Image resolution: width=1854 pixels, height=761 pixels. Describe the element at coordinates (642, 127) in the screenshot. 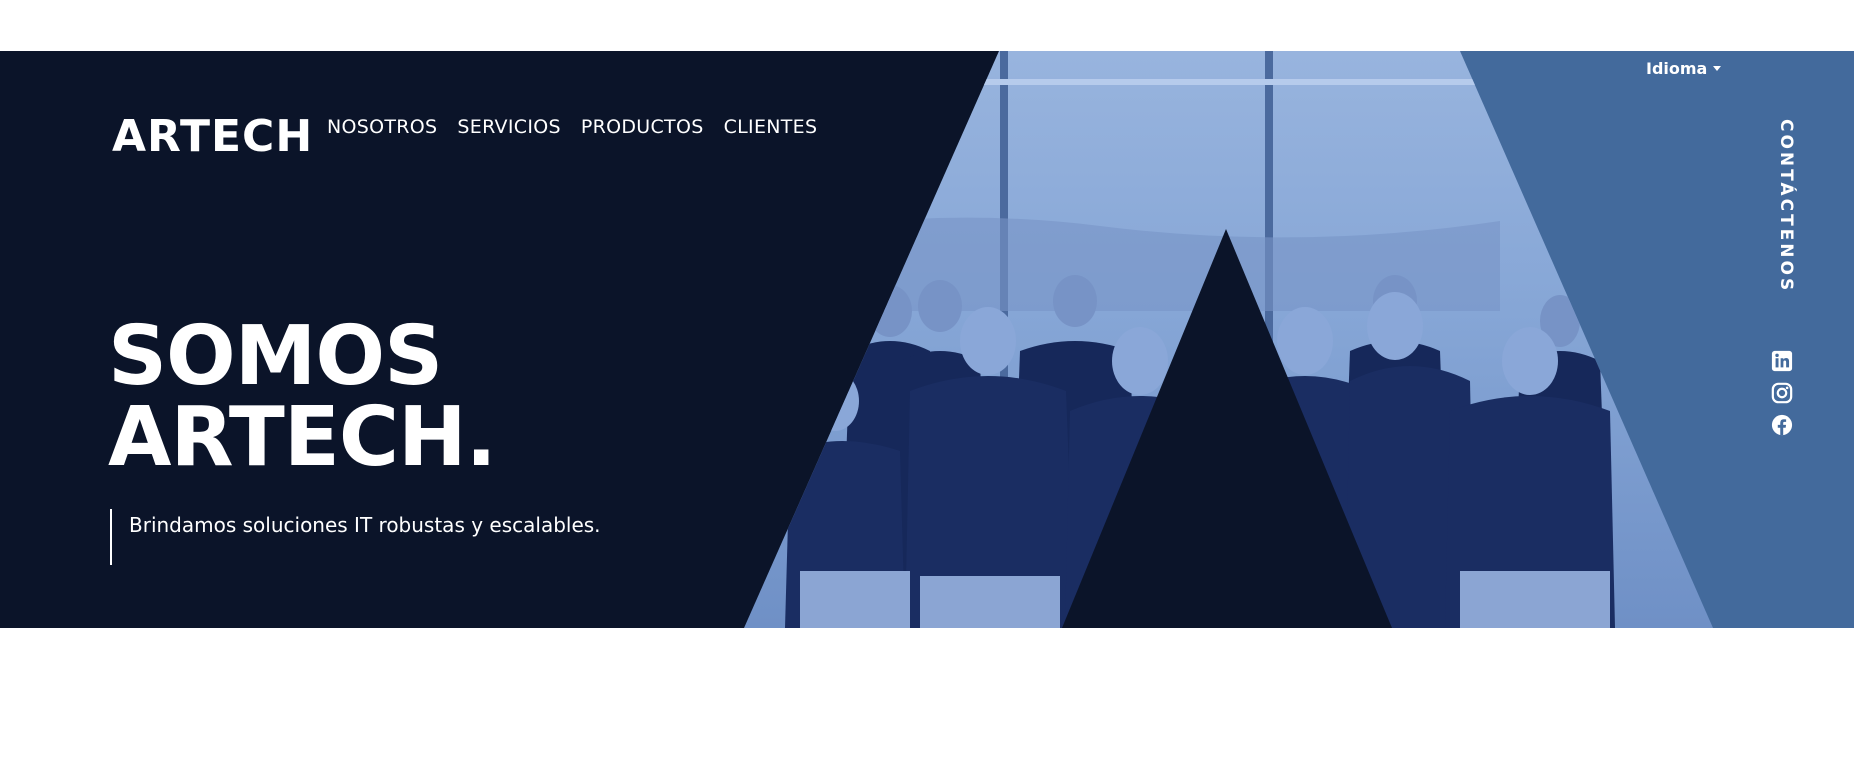

I see `nav-item-productos: PRODUCTOS` at that location.